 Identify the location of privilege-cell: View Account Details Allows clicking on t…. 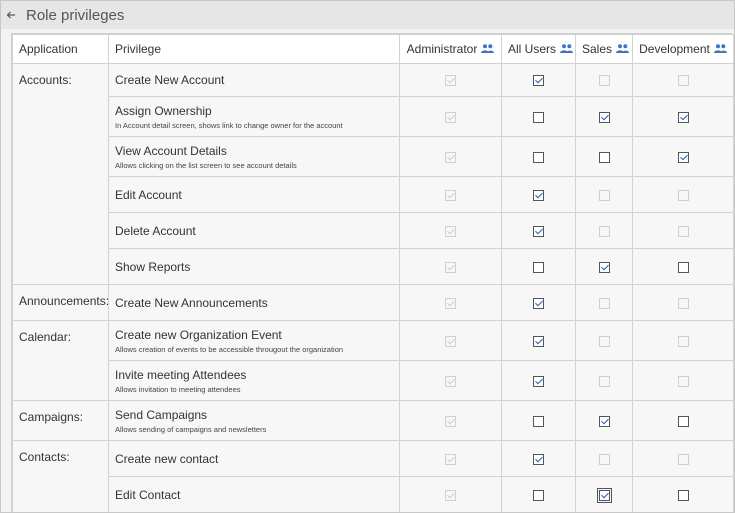
(254, 156).